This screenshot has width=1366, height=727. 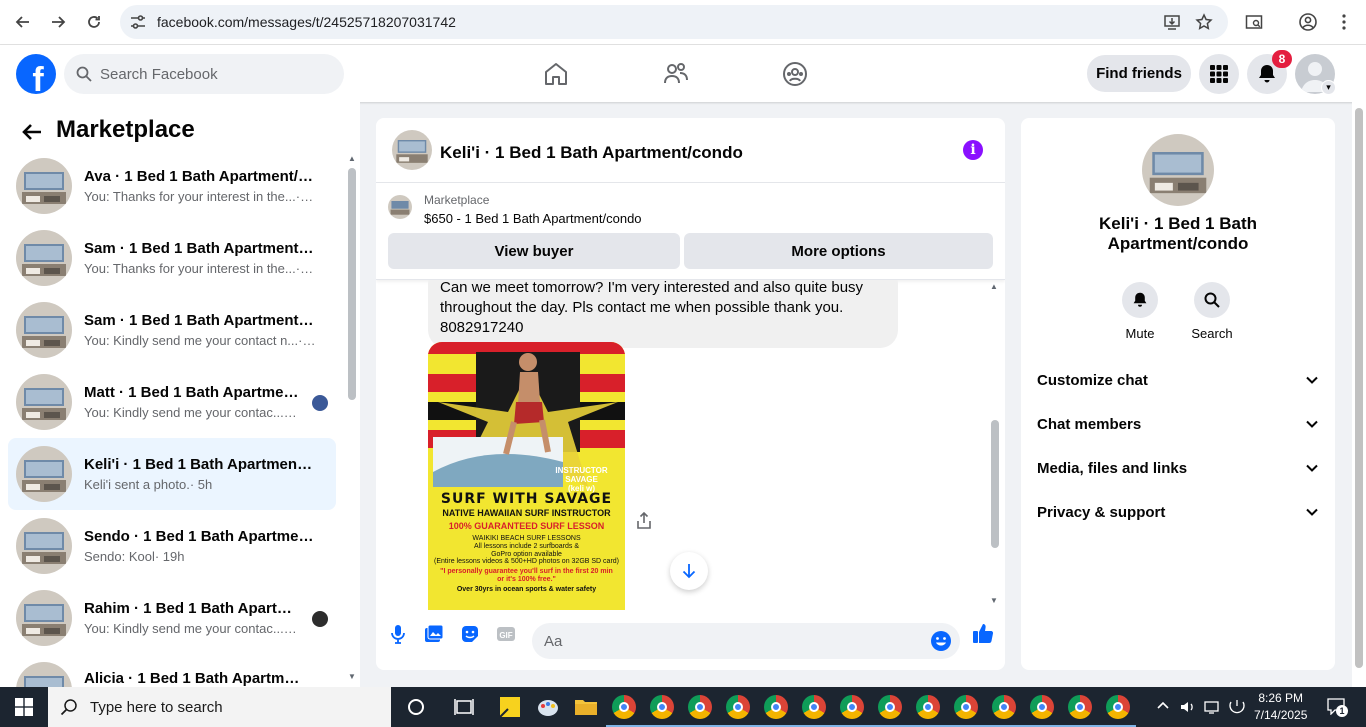 What do you see at coordinates (200, 176) in the screenshot?
I see `conversation-name: Ava · 1 Bed 1 Bath Apartment/condo` at bounding box center [200, 176].